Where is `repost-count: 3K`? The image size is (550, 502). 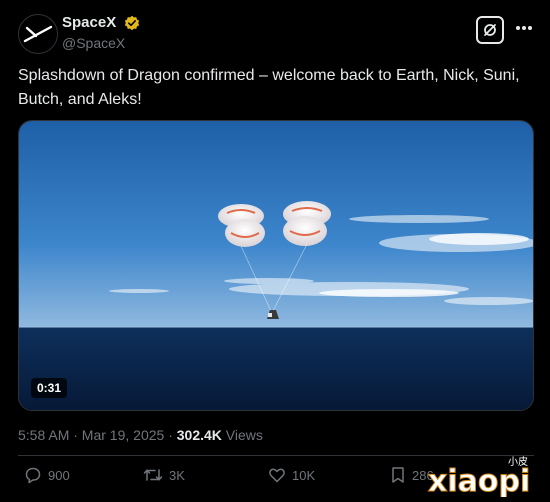 repost-count: 3K is located at coordinates (177, 475).